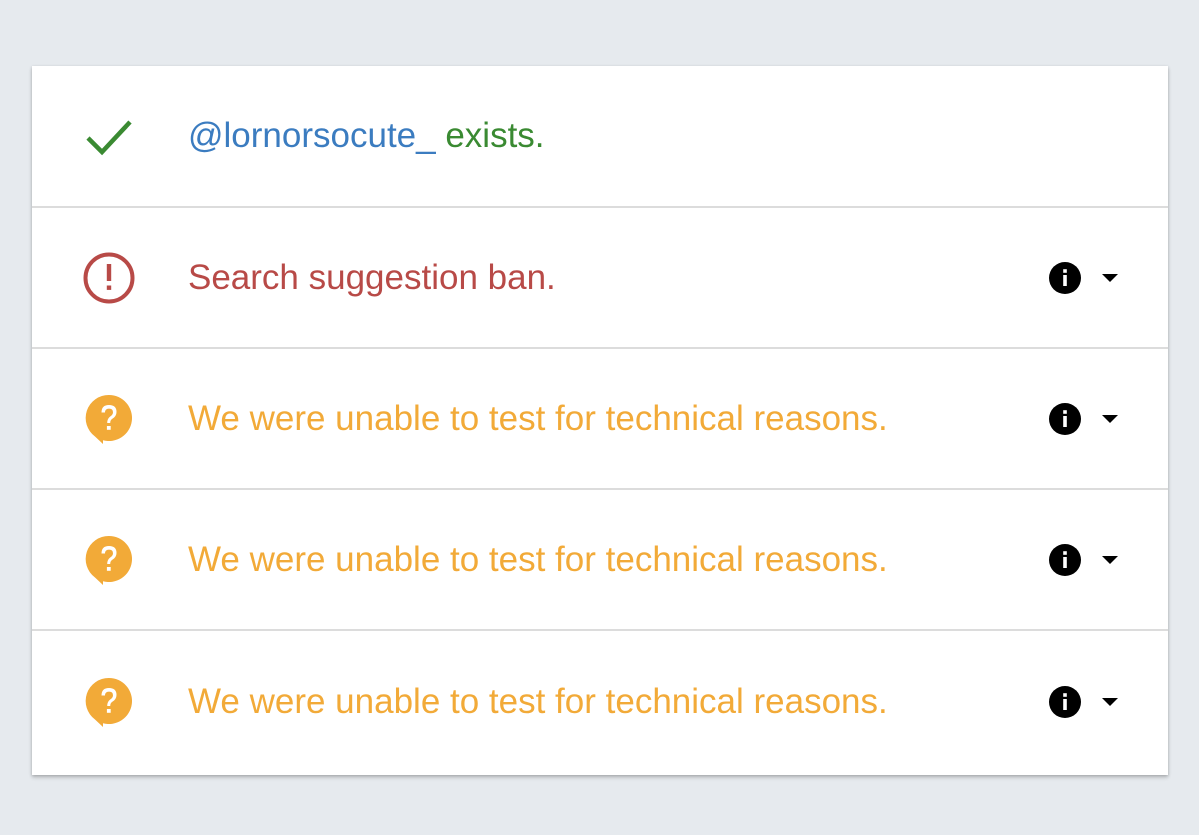  I want to click on alert-circle-icon, so click(109, 278).